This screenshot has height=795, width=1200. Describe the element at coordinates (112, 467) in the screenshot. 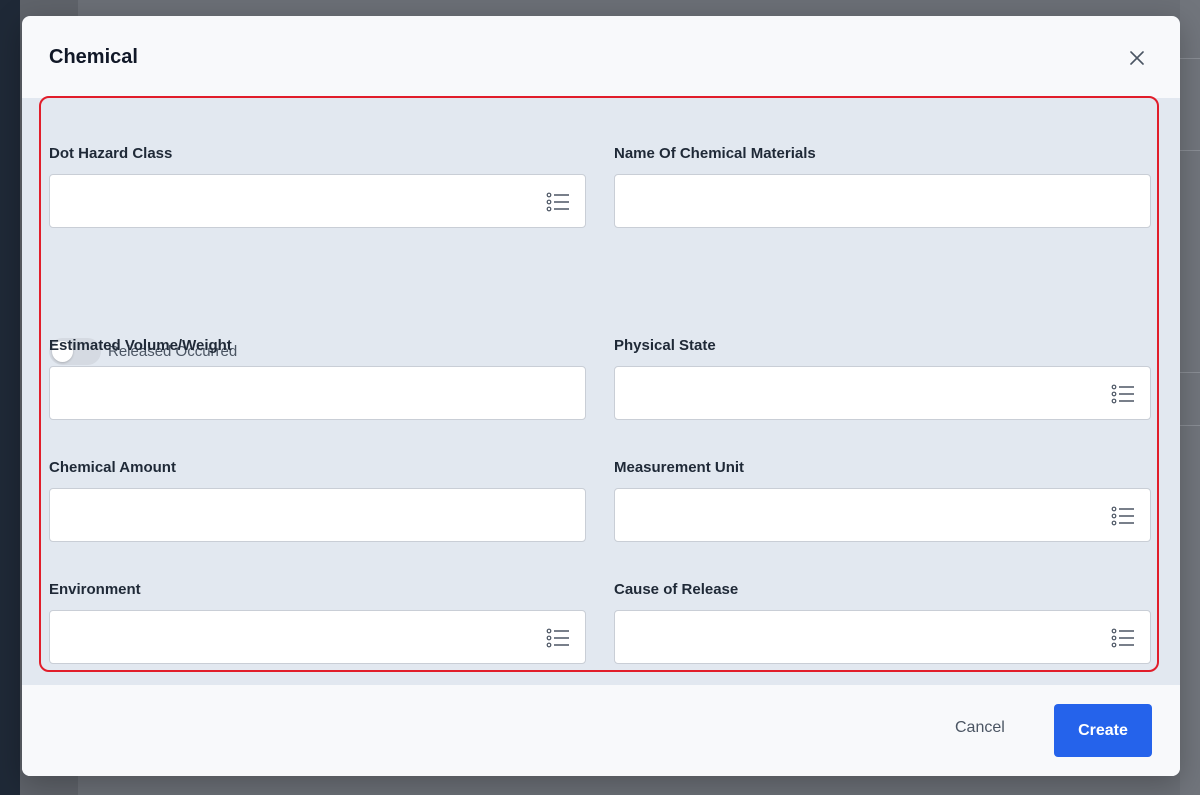

I see `chemical-amount-label: Chemical Amount` at that location.